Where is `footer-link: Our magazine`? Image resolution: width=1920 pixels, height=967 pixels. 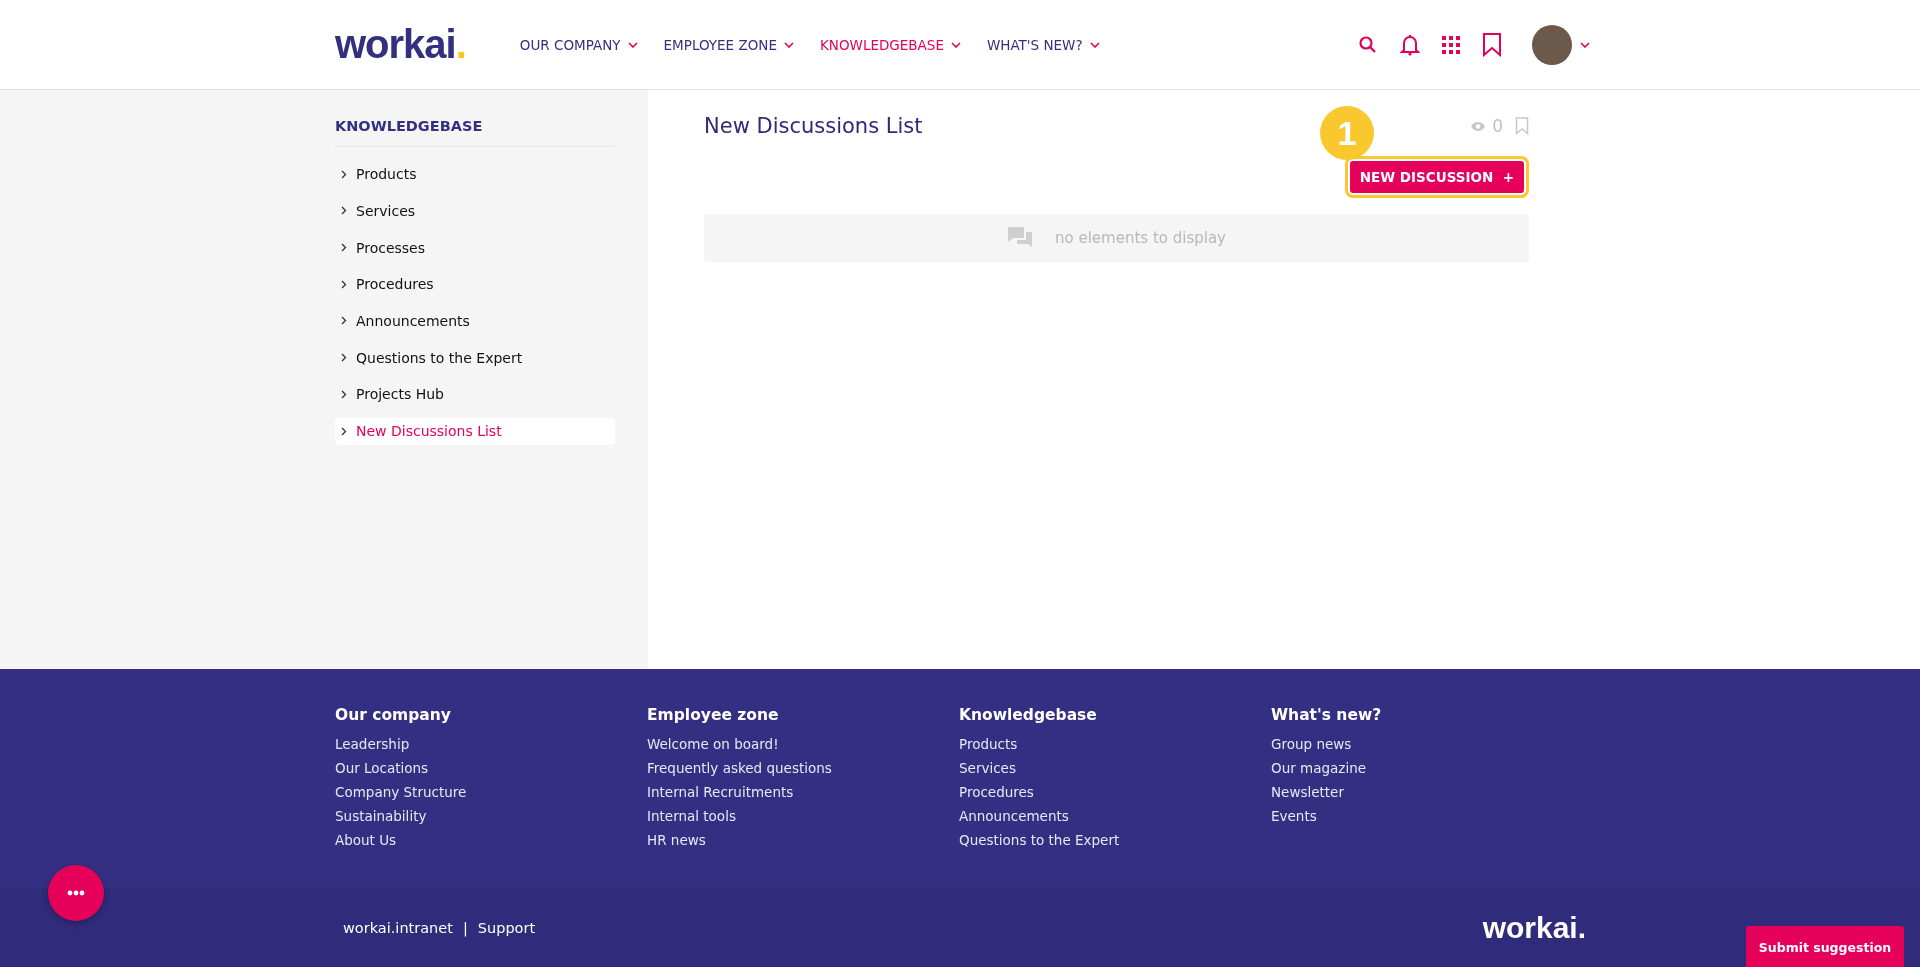 footer-link: Our magazine is located at coordinates (1427, 768).